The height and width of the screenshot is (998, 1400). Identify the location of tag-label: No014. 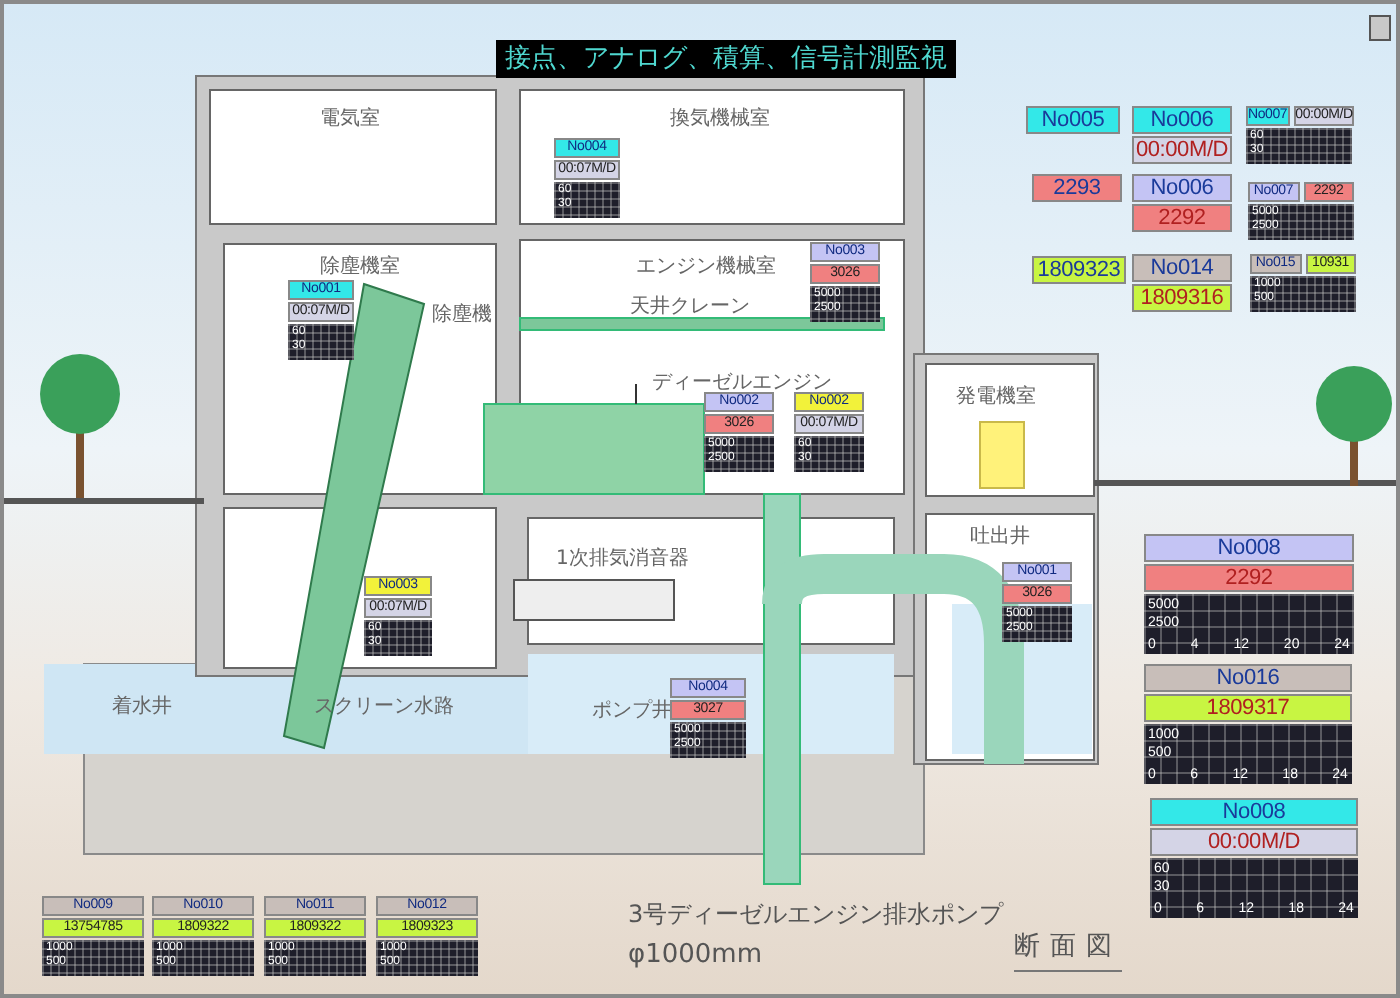
(1182, 268).